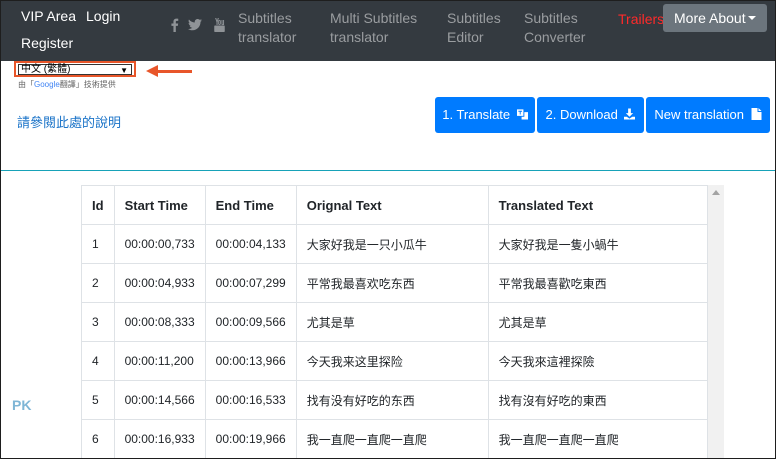  What do you see at coordinates (67, 84) in the screenshot?
I see `google-translate-credit: 由「Google翻譯」技術提供` at bounding box center [67, 84].